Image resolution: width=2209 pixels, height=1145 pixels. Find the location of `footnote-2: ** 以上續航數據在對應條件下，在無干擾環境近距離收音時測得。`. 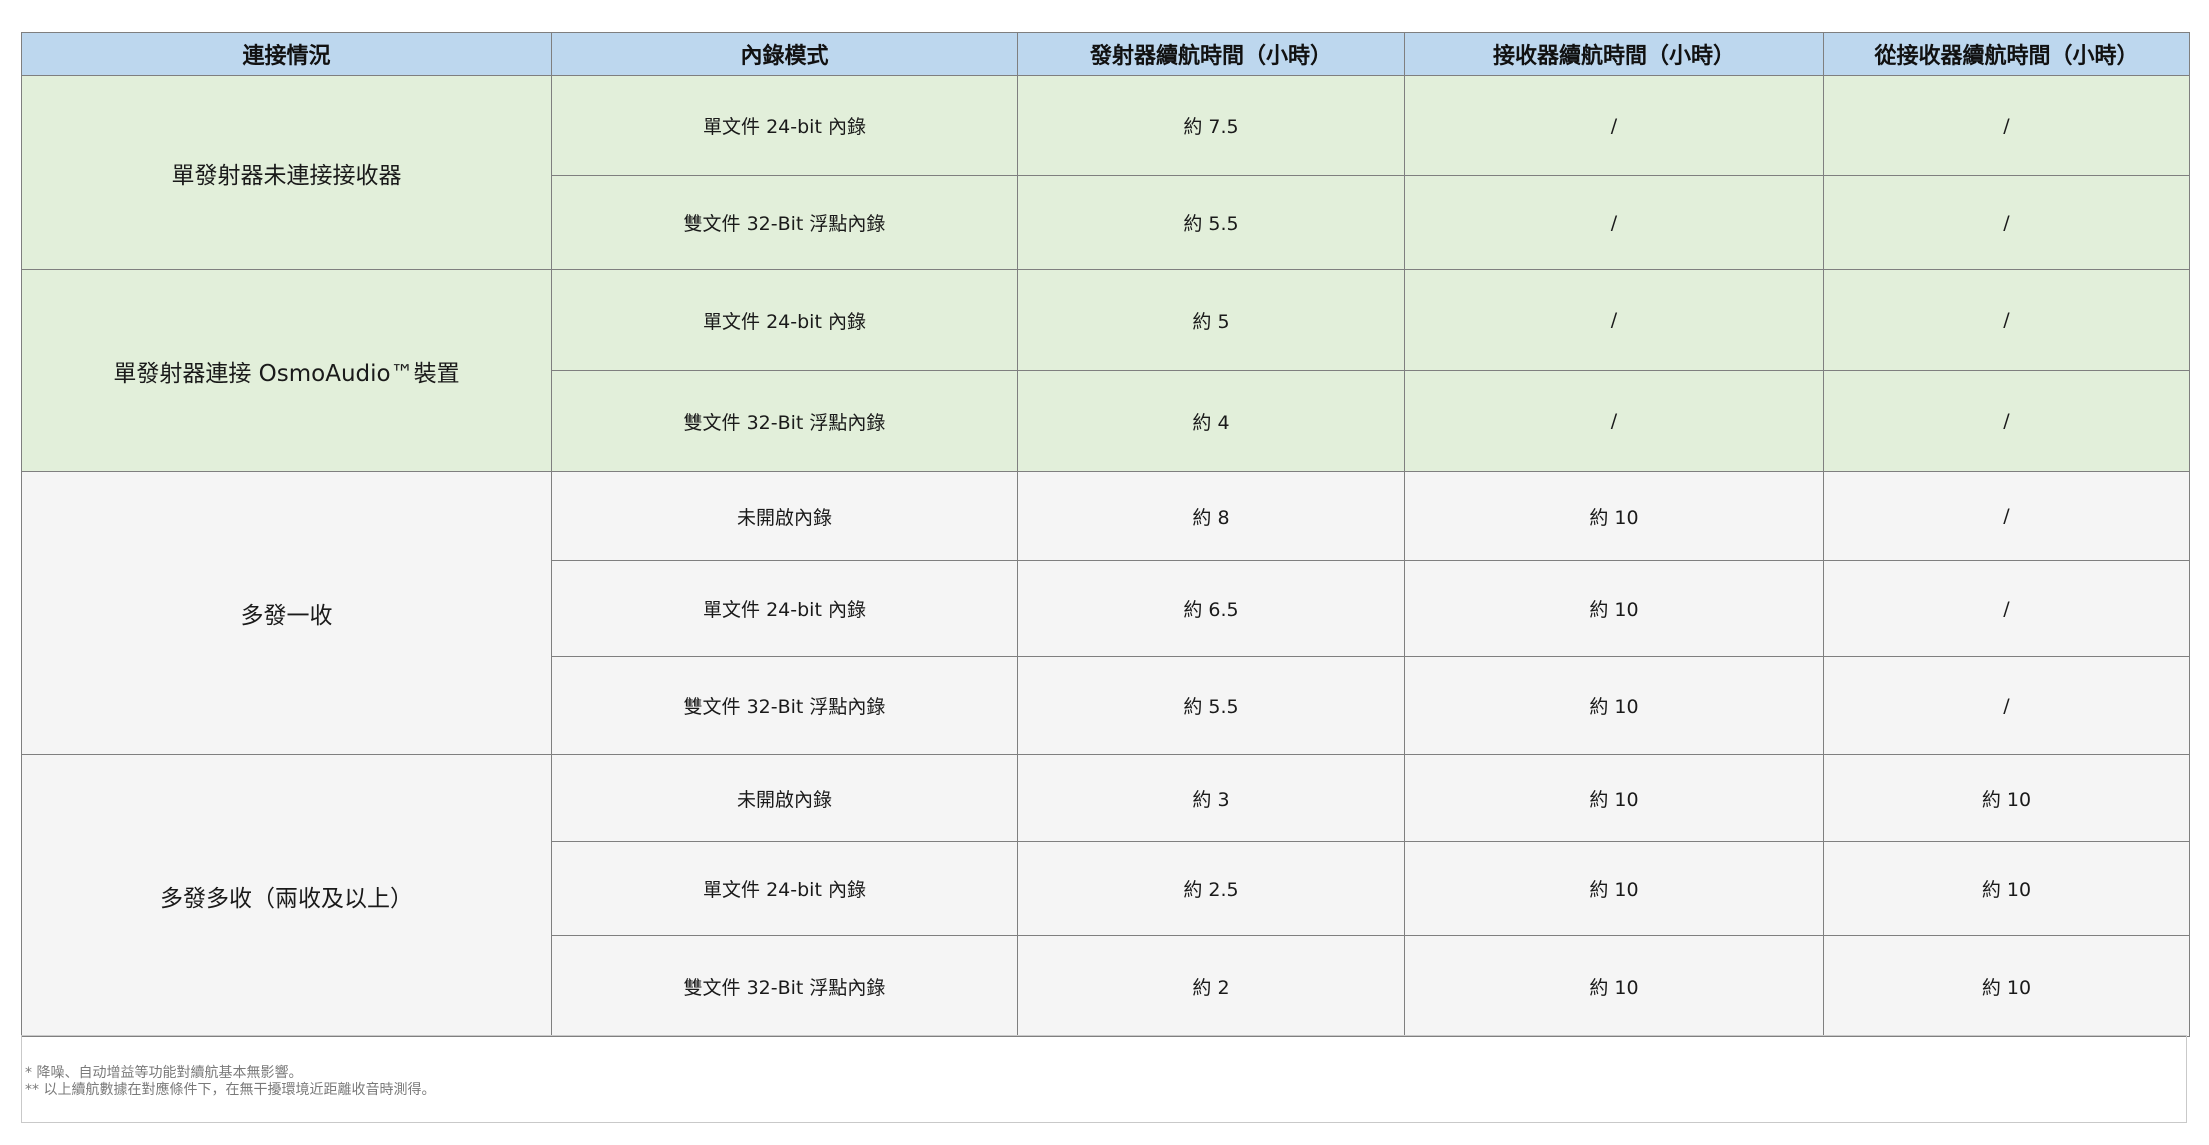

footnote-2: ** 以上續航數據在對應條件下，在無干擾環境近距離收音時測得。 is located at coordinates (230, 1090).